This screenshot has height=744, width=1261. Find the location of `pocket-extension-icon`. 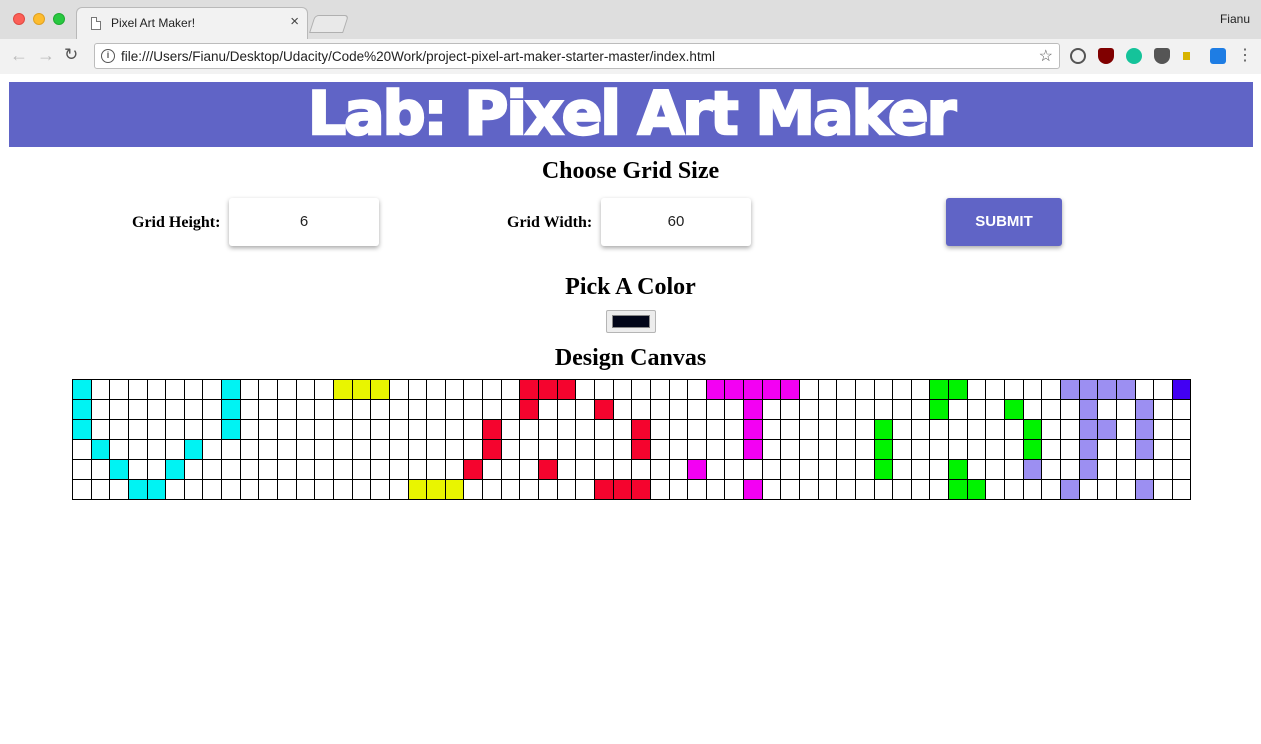

pocket-extension-icon is located at coordinates (1162, 56).